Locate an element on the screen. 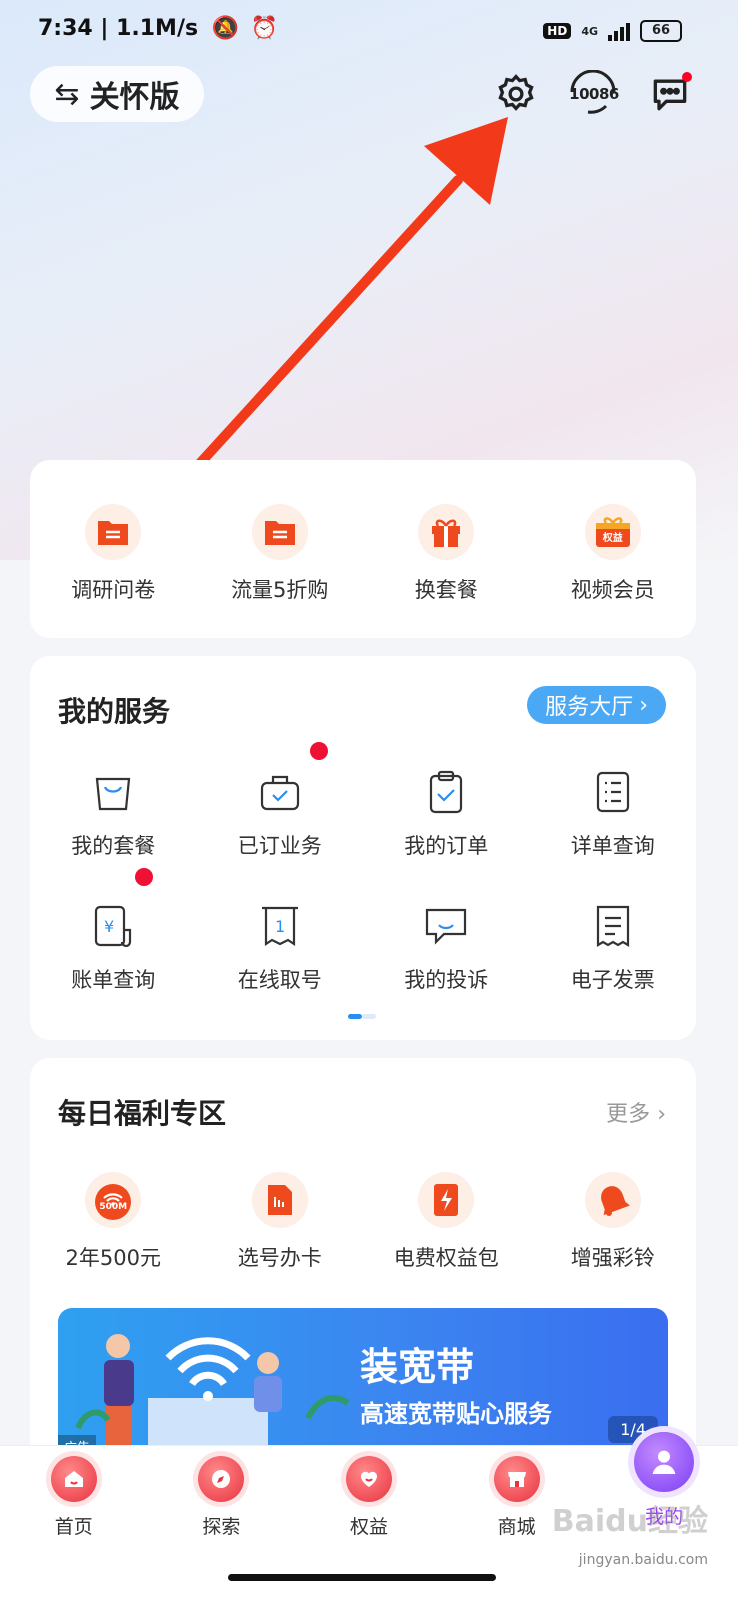  chat-icon is located at coordinates (446, 926).